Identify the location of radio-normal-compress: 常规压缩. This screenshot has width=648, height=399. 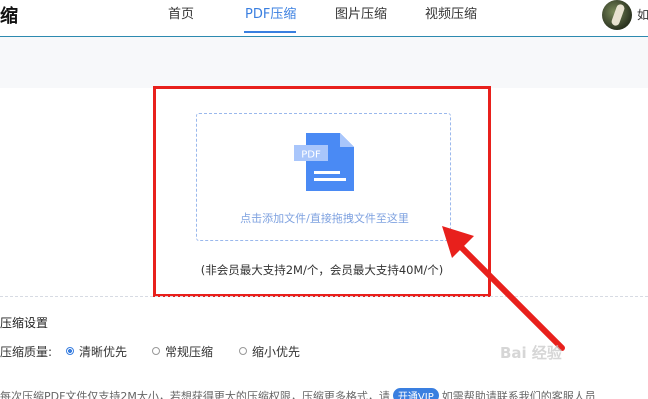
(182, 351).